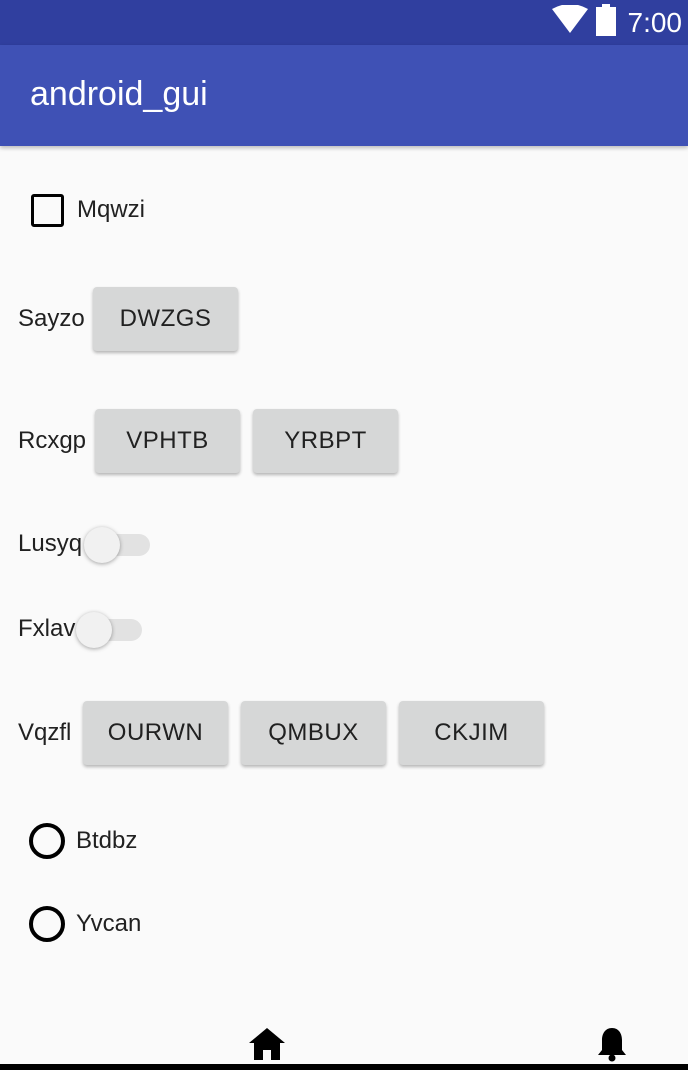  I want to click on vphtb-button: VPHTB, so click(167, 441).